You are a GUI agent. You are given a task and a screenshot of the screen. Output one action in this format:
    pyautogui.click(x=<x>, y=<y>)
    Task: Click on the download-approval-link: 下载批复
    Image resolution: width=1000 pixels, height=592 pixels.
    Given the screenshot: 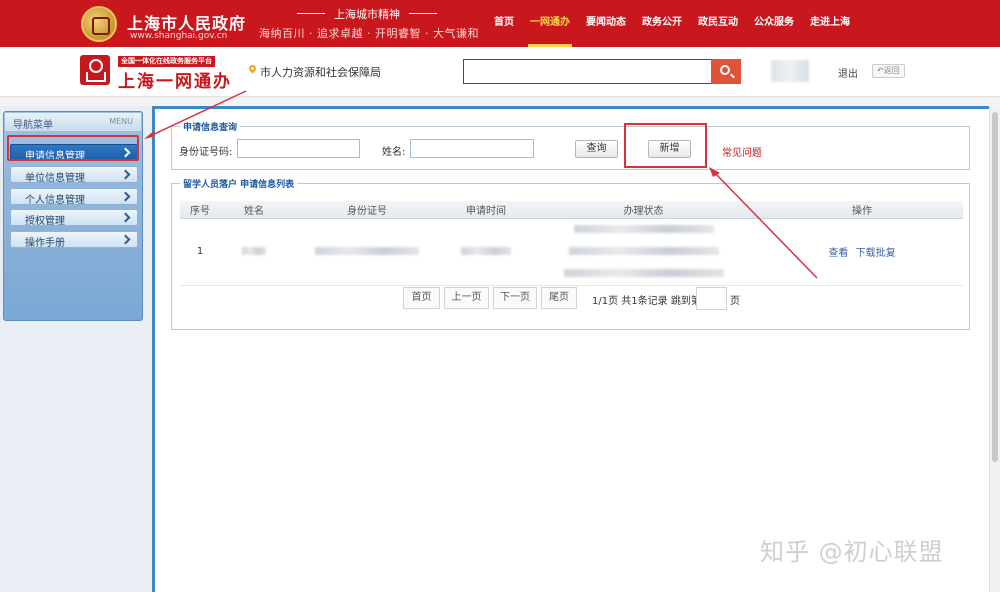 What is the action you would take?
    pyautogui.click(x=876, y=253)
    